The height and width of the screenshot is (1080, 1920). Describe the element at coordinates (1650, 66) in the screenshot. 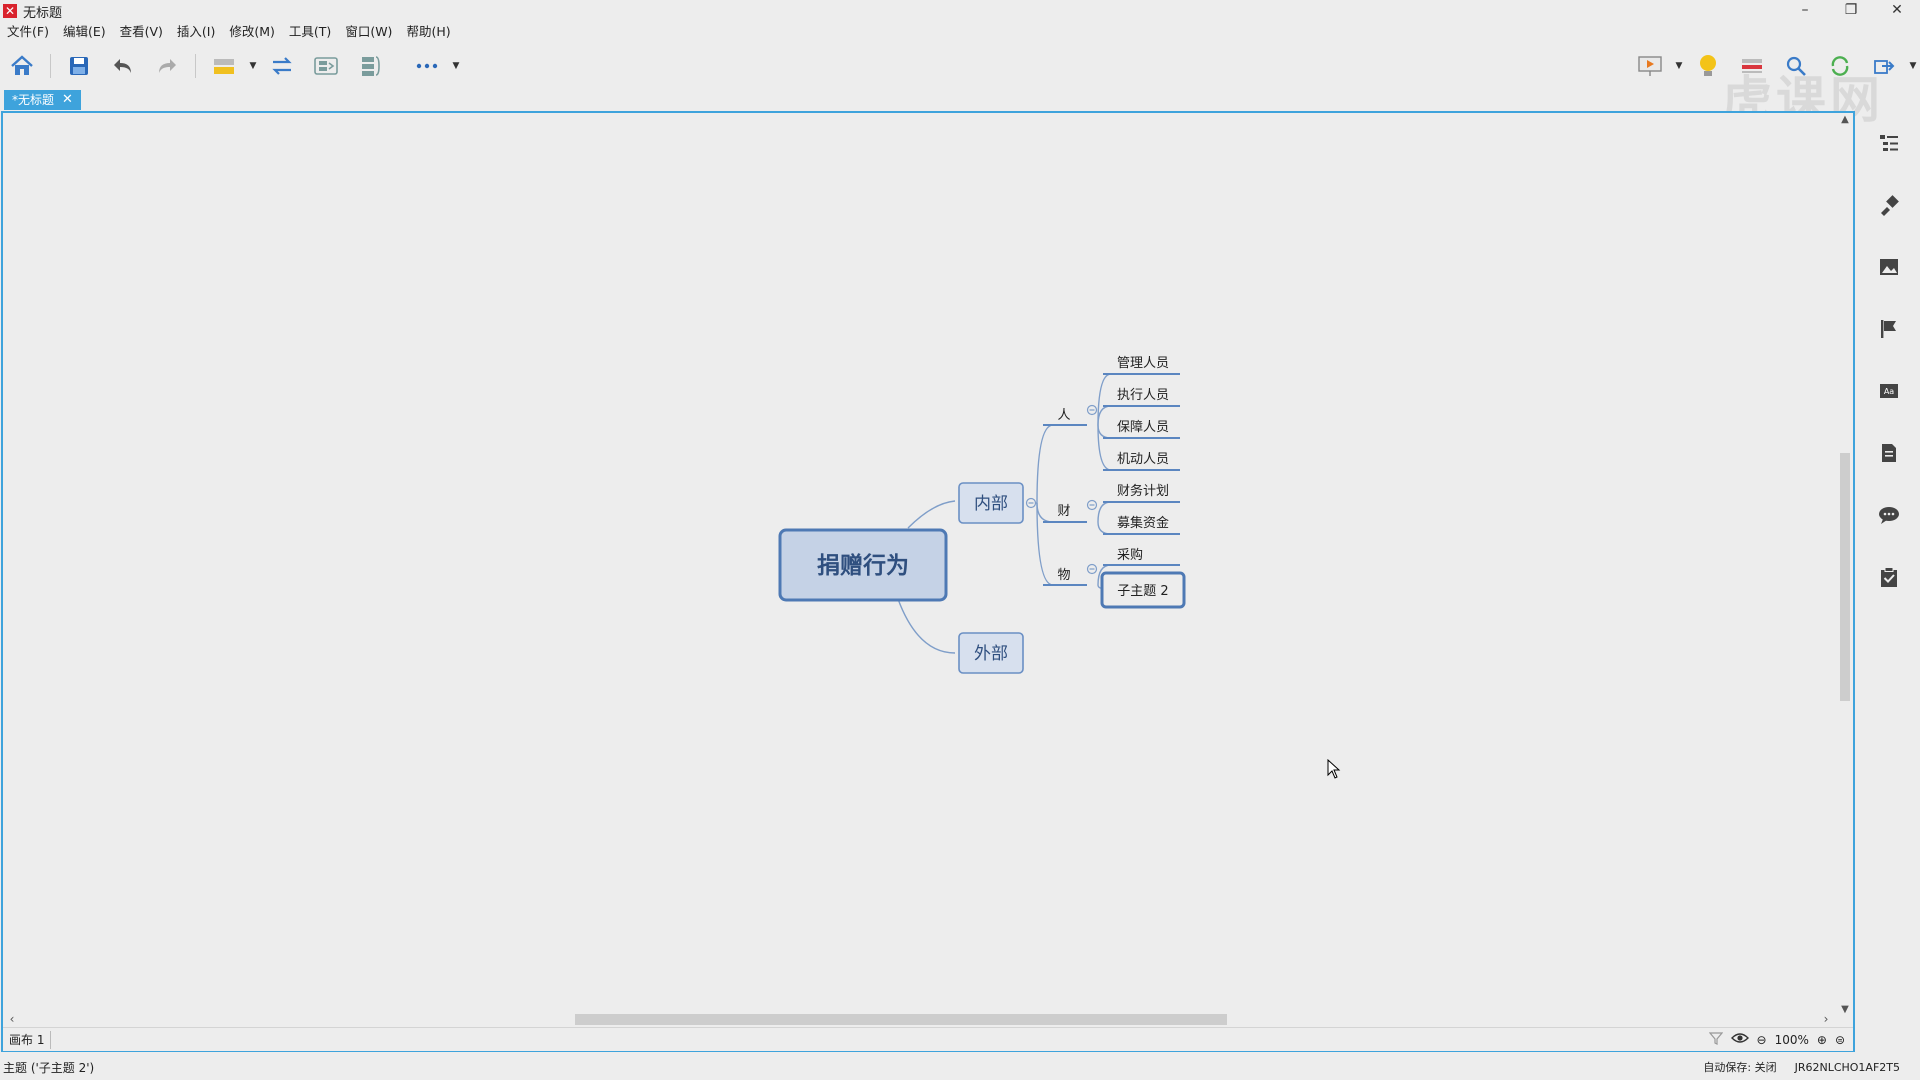

I see `presentation-icon` at that location.